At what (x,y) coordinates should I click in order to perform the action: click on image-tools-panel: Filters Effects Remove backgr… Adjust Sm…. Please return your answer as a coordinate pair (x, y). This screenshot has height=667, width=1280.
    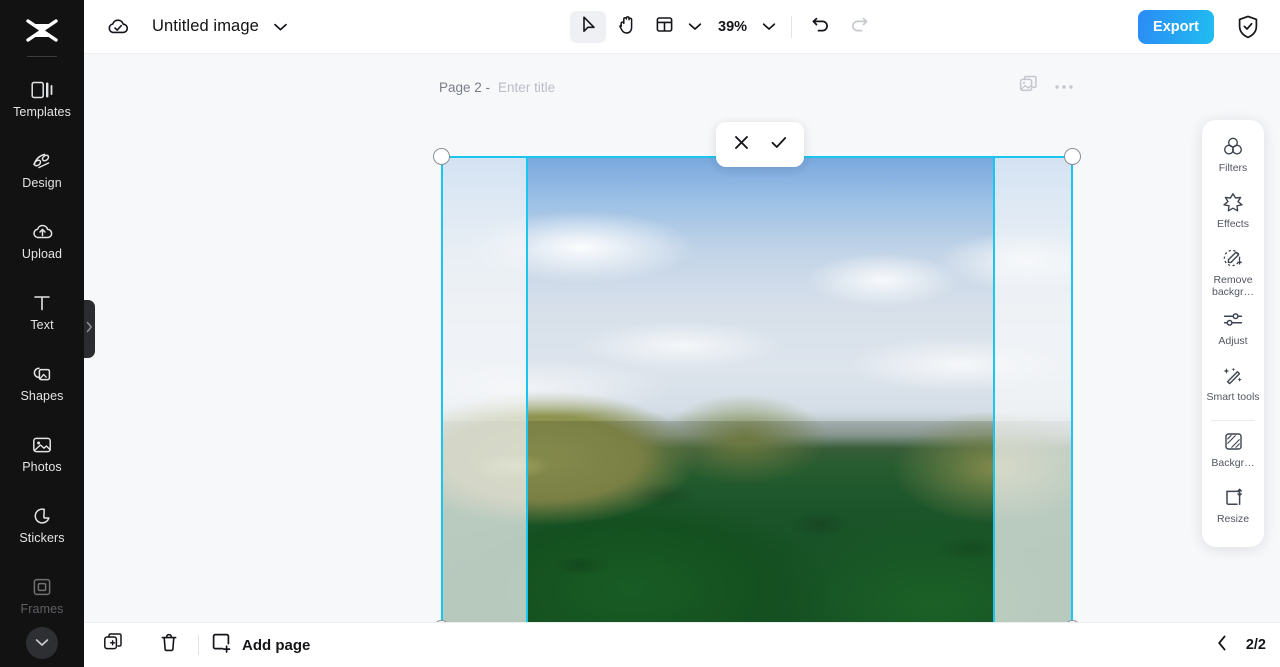
    Looking at the image, I should click on (1233, 333).